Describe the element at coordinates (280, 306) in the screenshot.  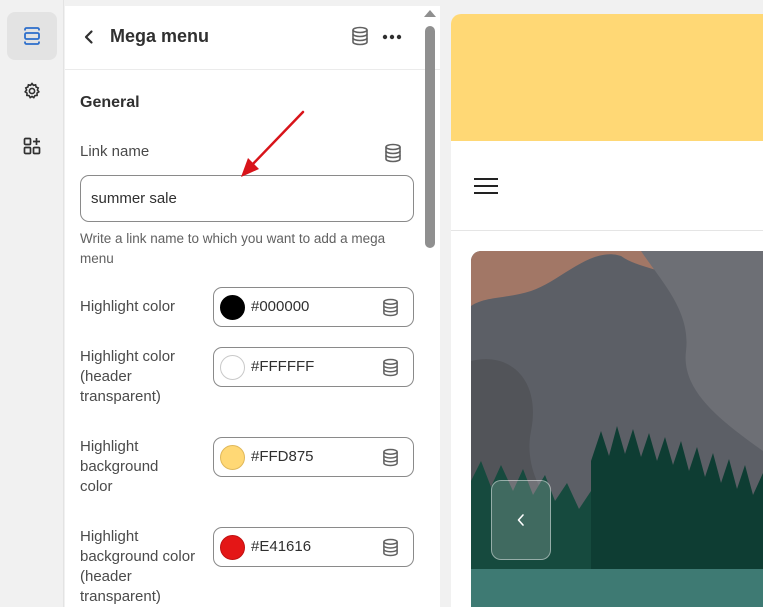
I see `color-hex-value: #000000` at that location.